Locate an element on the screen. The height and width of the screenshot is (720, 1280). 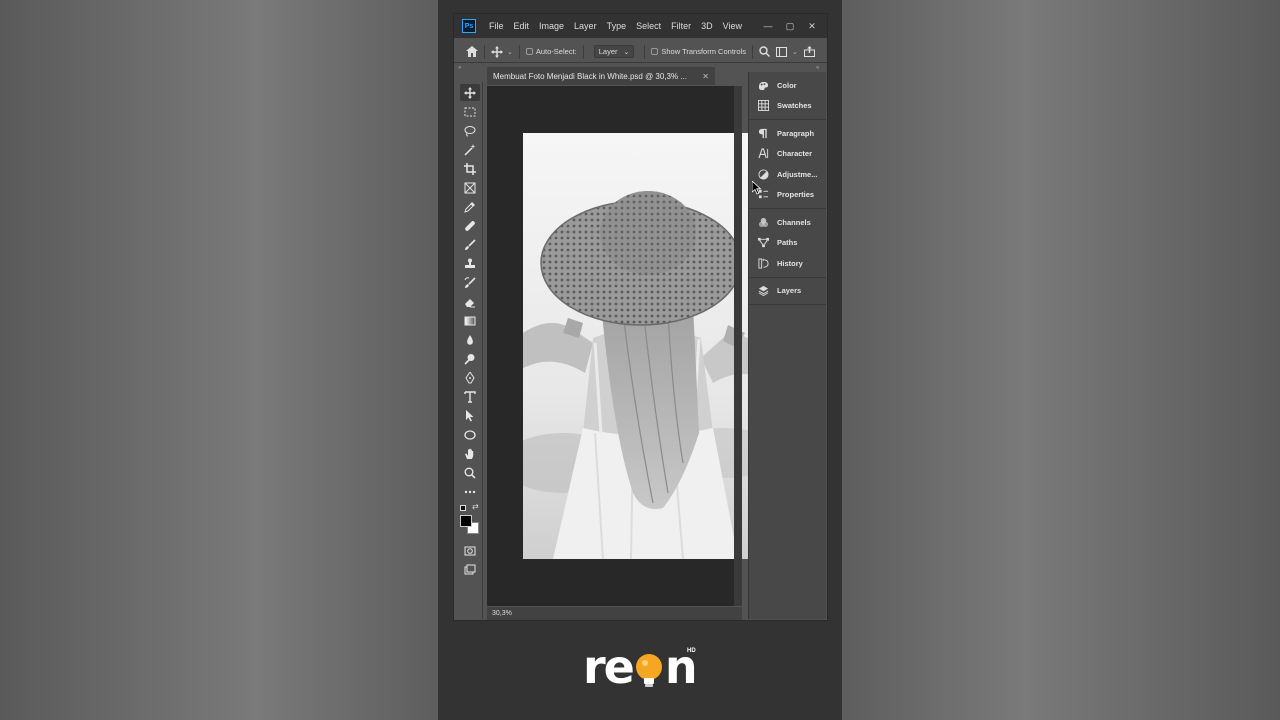
zoom-level: 30,3% is located at coordinates (502, 613).